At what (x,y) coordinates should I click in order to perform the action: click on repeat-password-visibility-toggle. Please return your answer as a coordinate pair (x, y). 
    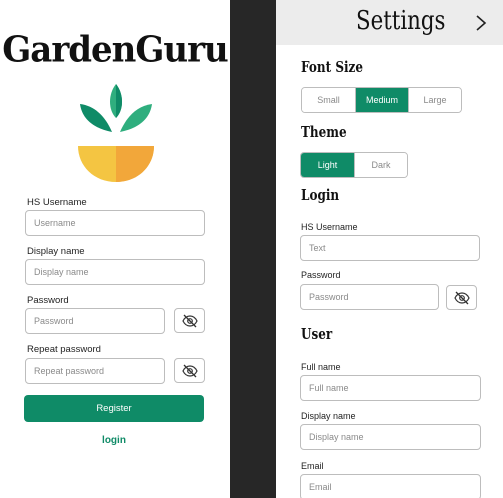
    Looking at the image, I should click on (189, 370).